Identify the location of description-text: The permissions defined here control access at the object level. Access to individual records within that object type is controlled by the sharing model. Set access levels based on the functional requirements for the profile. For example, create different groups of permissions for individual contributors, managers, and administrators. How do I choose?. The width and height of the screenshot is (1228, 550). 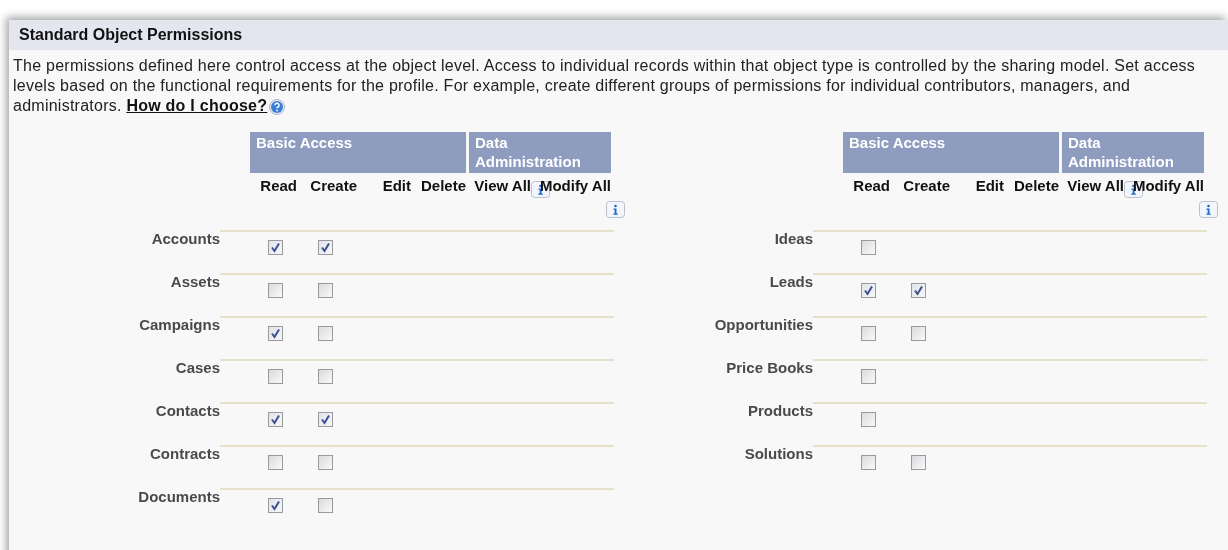
(605, 86).